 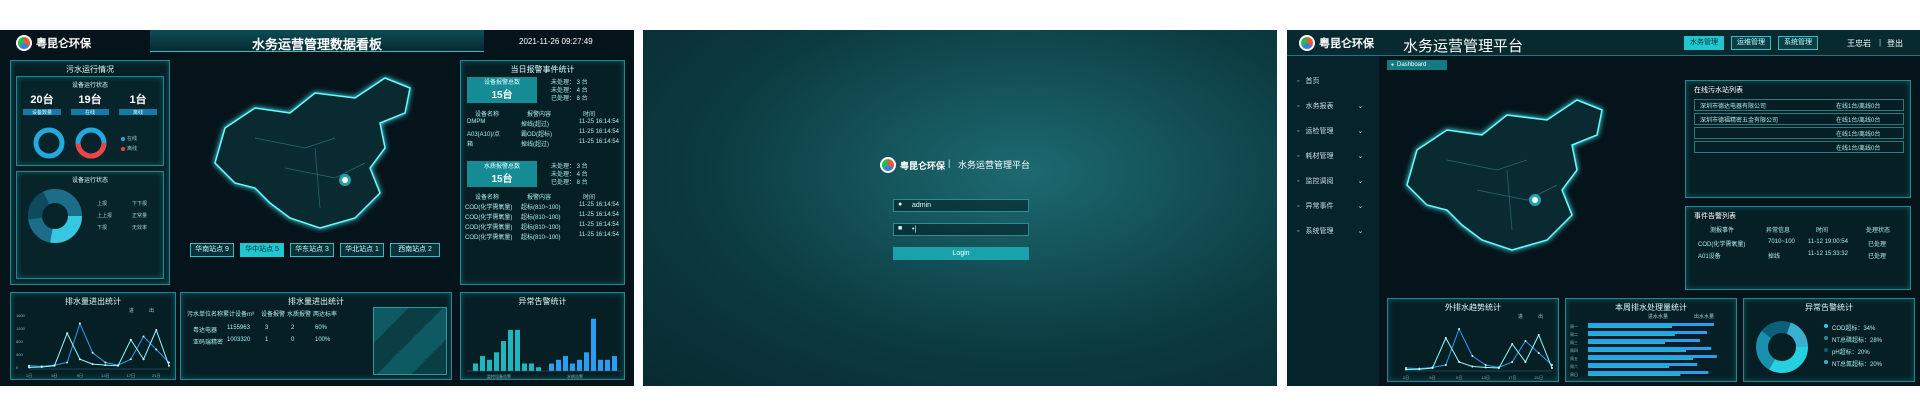 What do you see at coordinates (1574, 326) in the screenshot?
I see `y-tick-label: 周一` at bounding box center [1574, 326].